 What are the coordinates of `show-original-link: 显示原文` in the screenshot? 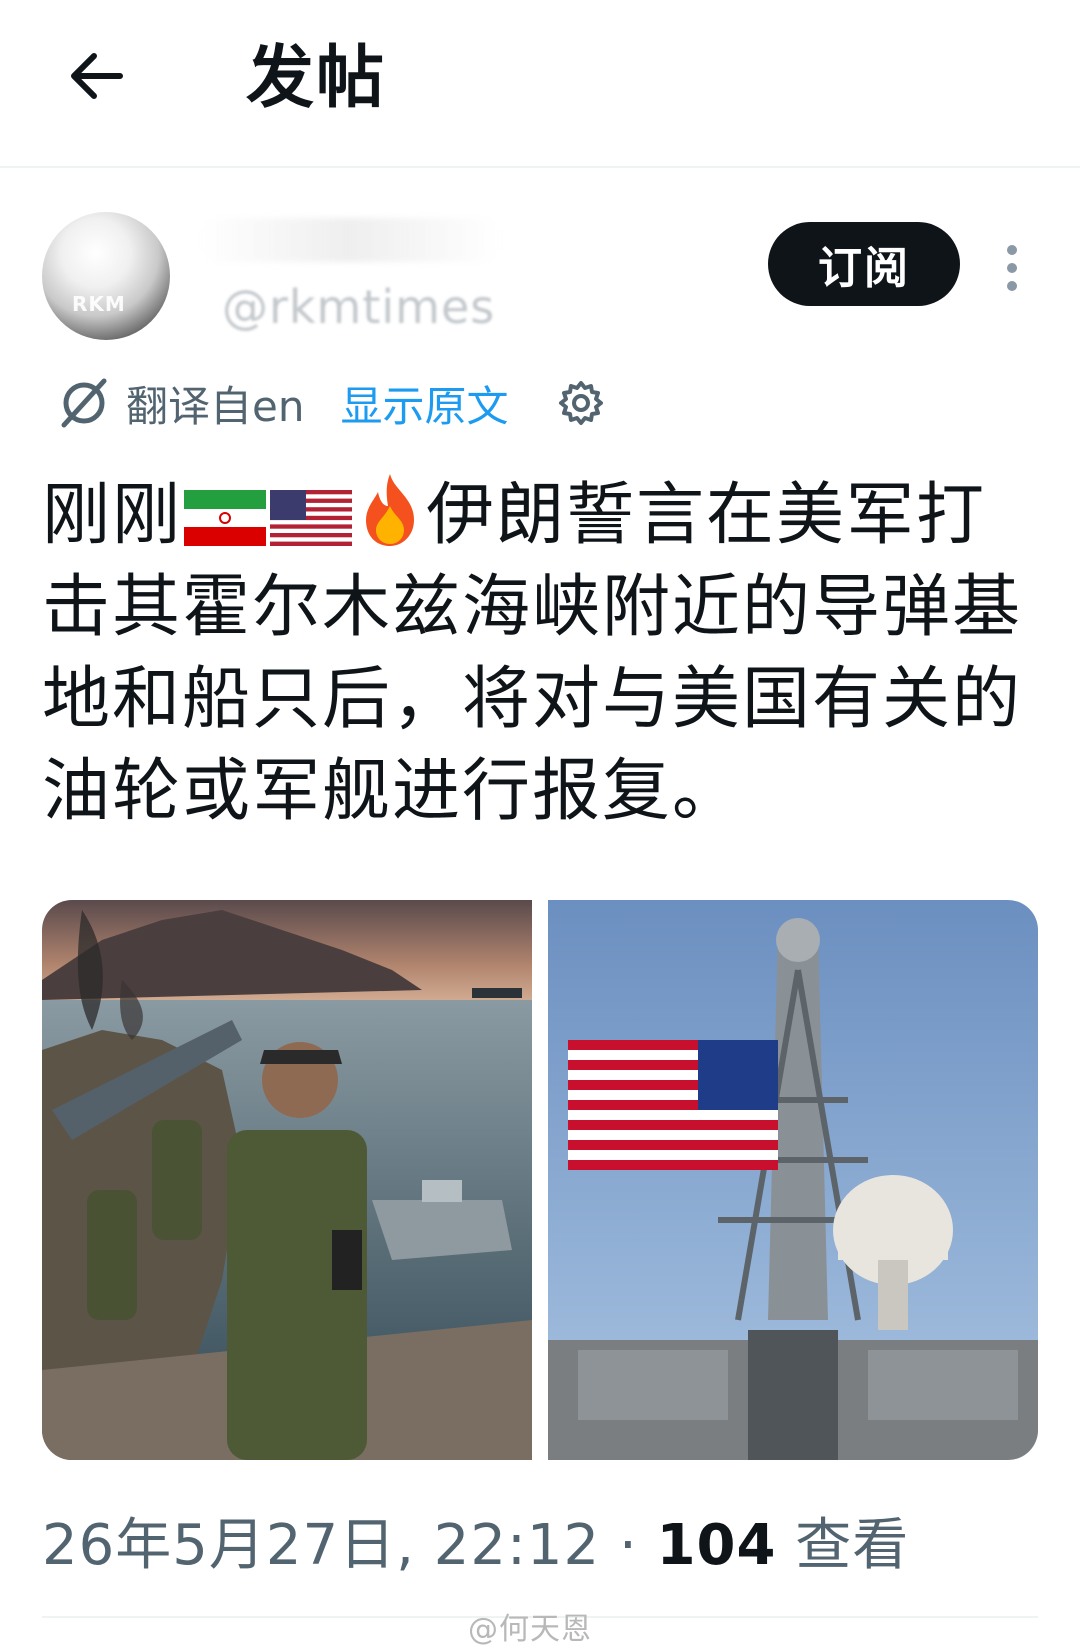 It's located at (424, 403).